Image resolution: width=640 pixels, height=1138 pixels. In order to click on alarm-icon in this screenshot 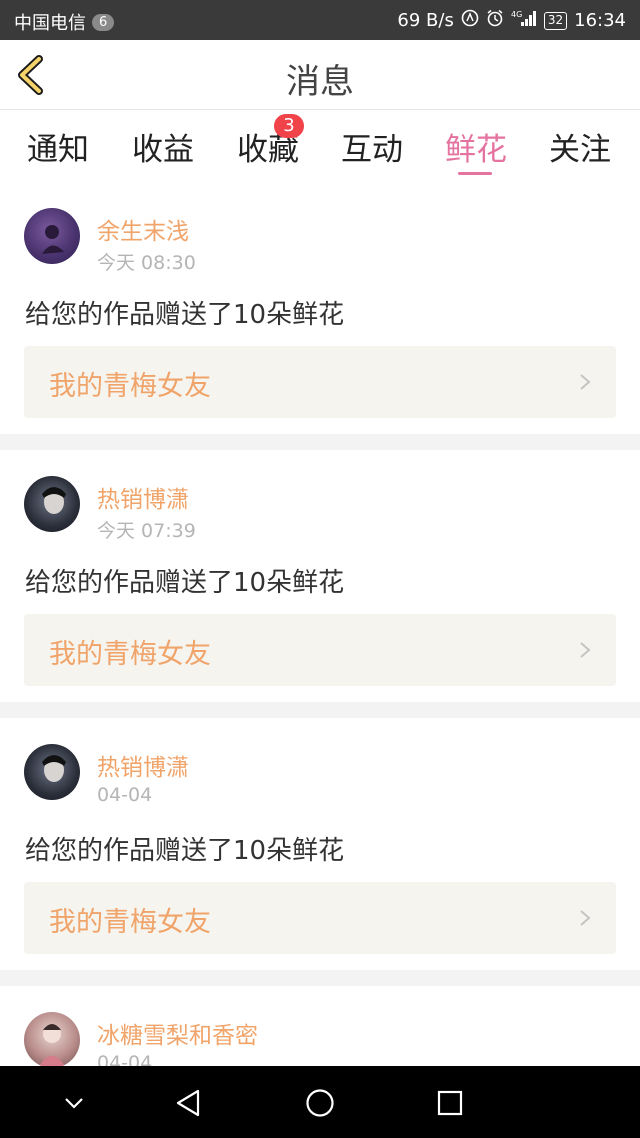, I will do `click(495, 20)`.